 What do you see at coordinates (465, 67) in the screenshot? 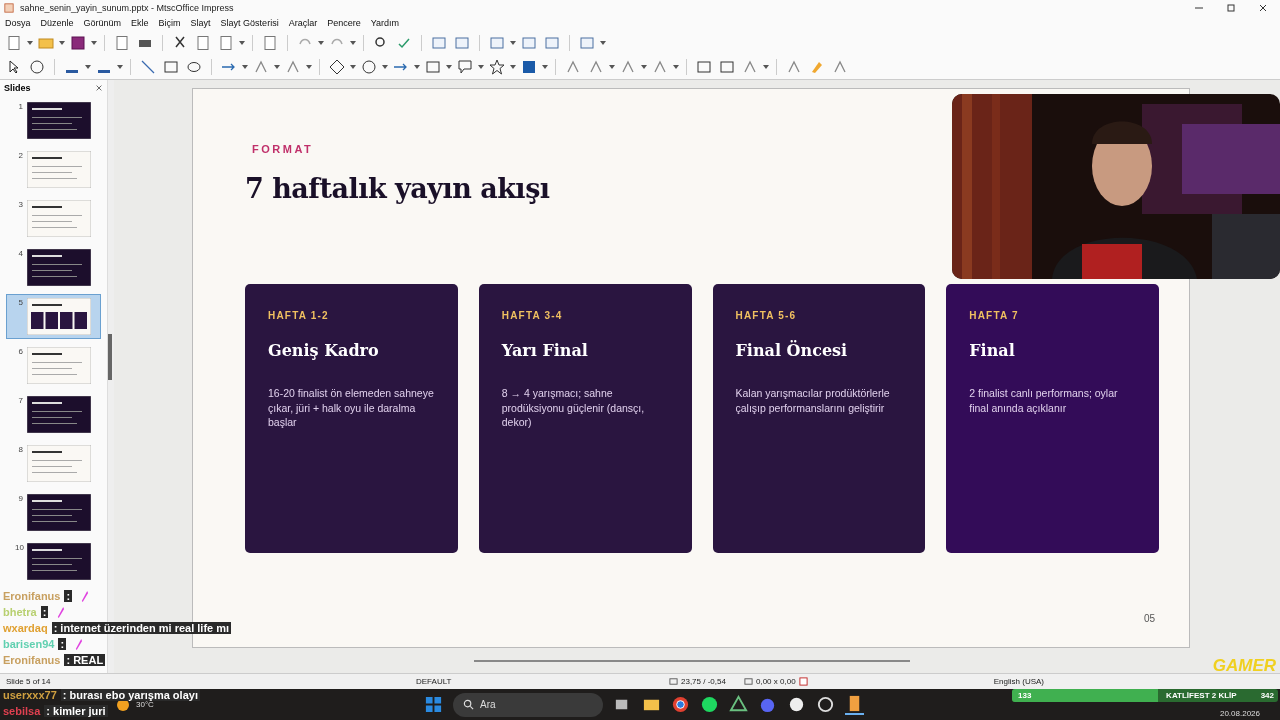
I see `callout-icon` at bounding box center [465, 67].